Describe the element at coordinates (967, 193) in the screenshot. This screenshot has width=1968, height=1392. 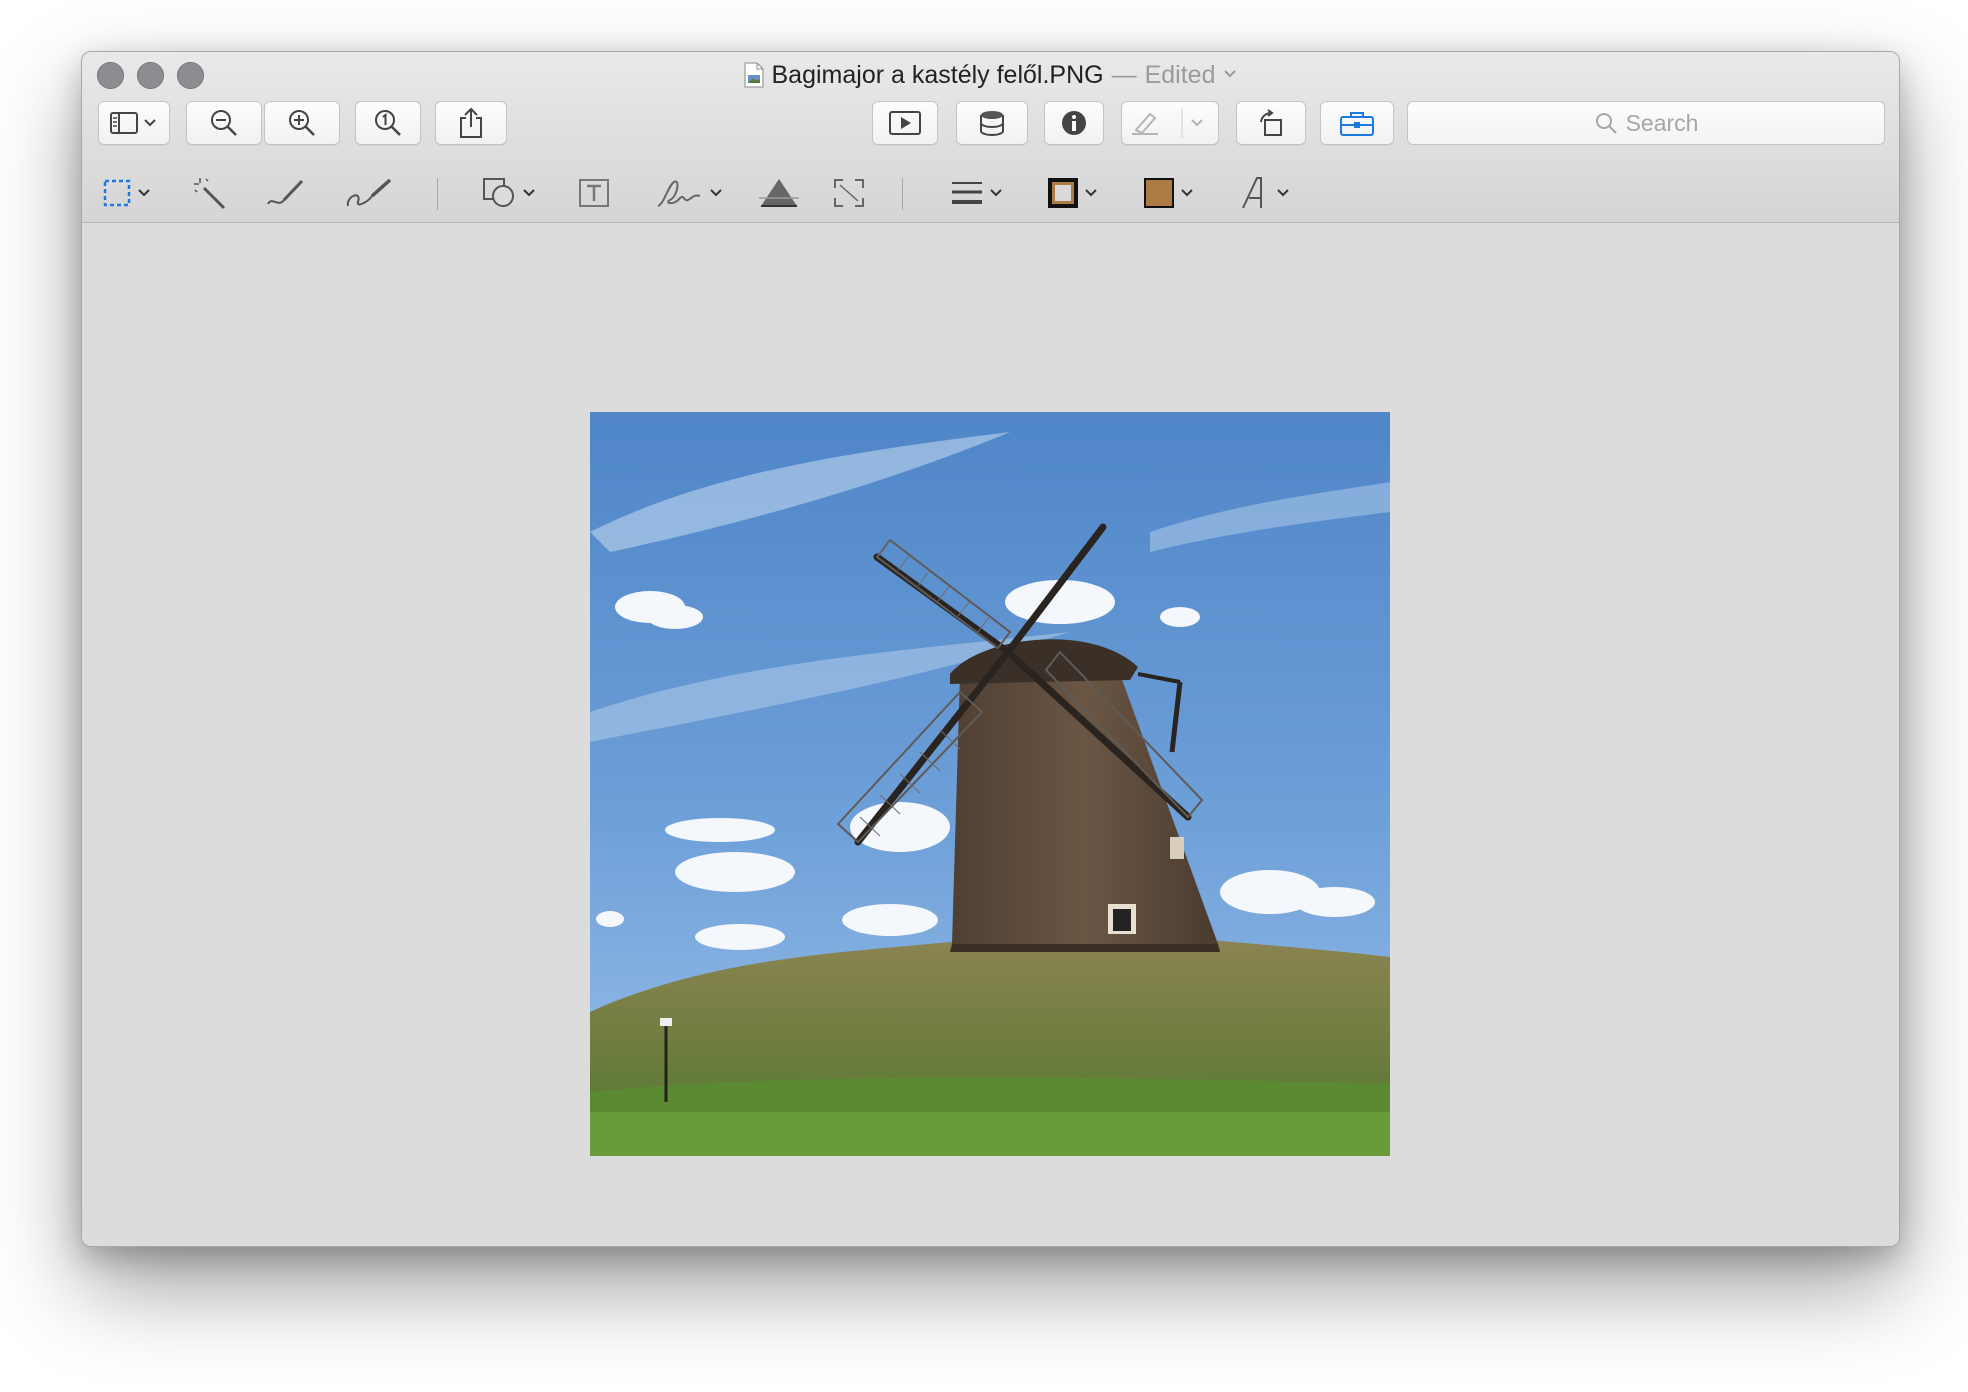
I see `line-style-icon` at that location.